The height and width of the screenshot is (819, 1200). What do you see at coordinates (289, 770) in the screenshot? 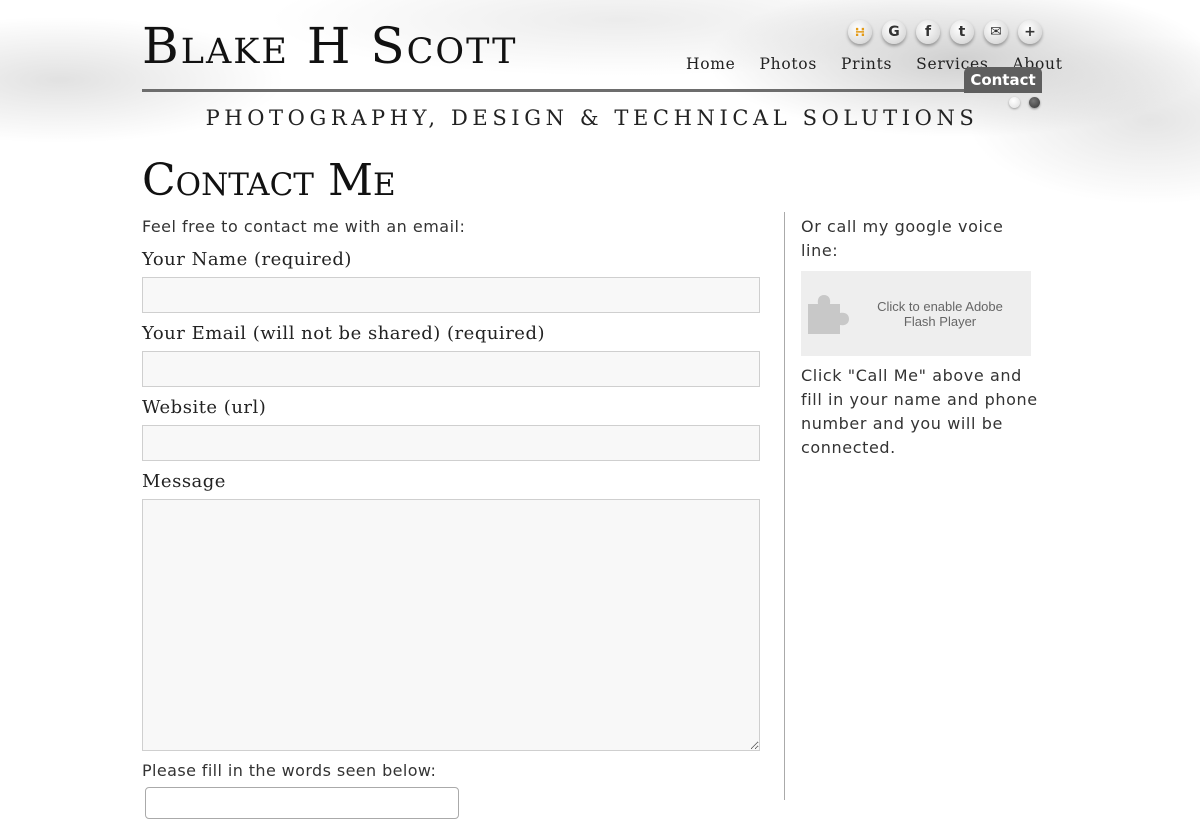
I see `captcha-label: Please fill in the words seen below:` at bounding box center [289, 770].